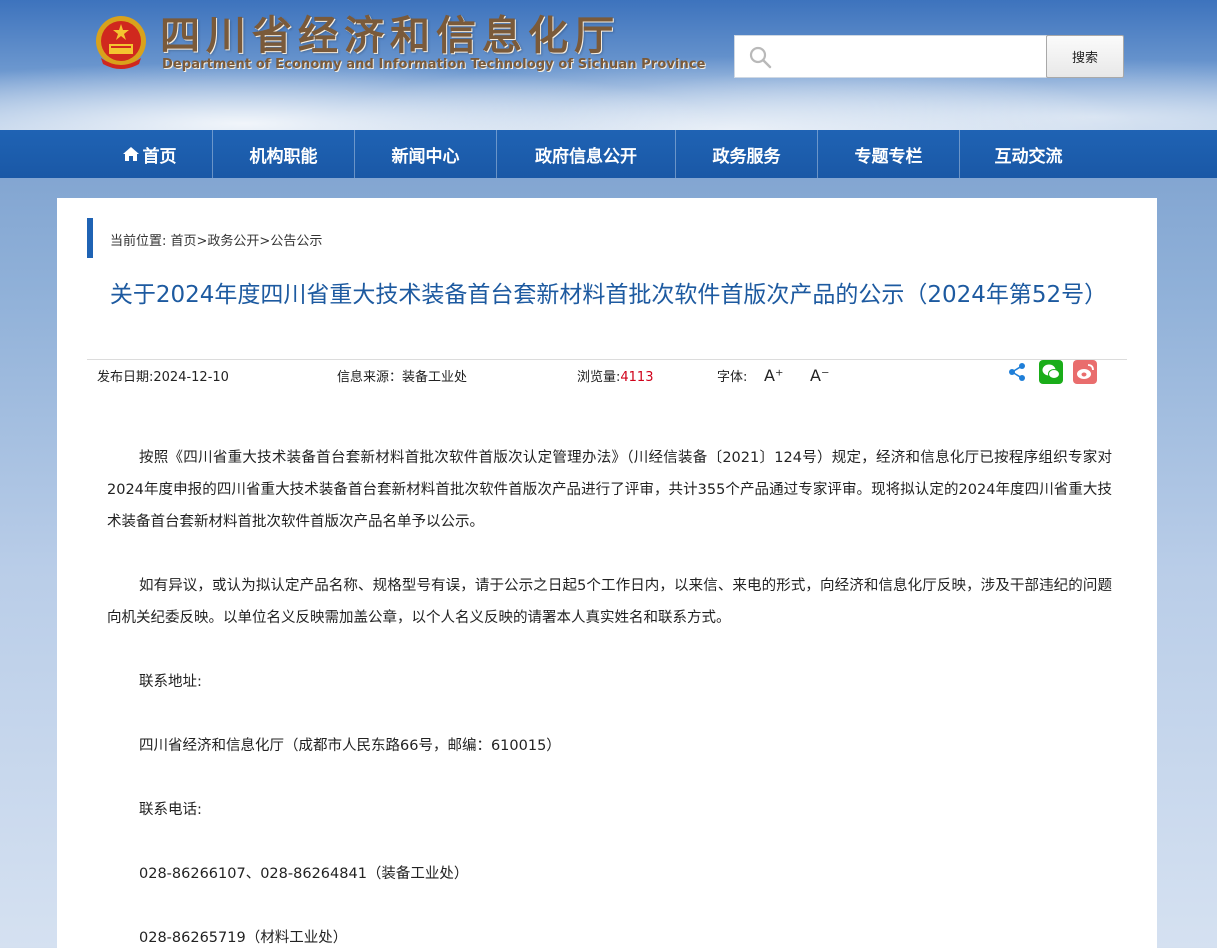 The width and height of the screenshot is (1217, 948). Describe the element at coordinates (170, 810) in the screenshot. I see `contact-phone-label: 联系电话:` at that location.